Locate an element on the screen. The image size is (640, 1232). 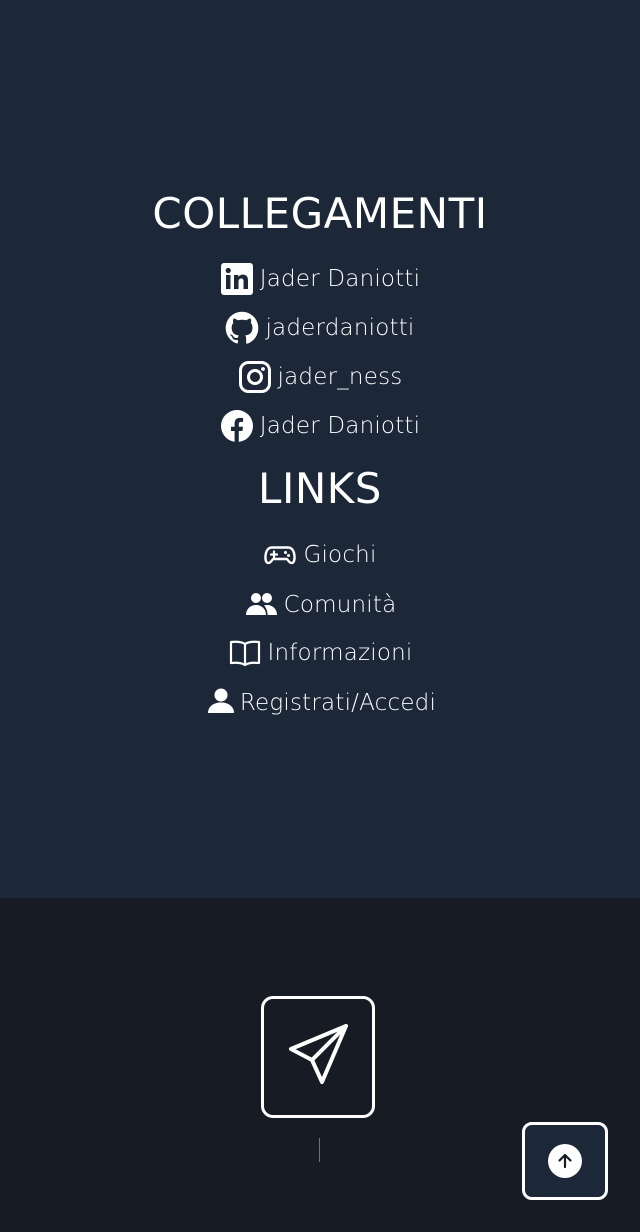
social-link-instagram: jader_ness is located at coordinates (320, 377).